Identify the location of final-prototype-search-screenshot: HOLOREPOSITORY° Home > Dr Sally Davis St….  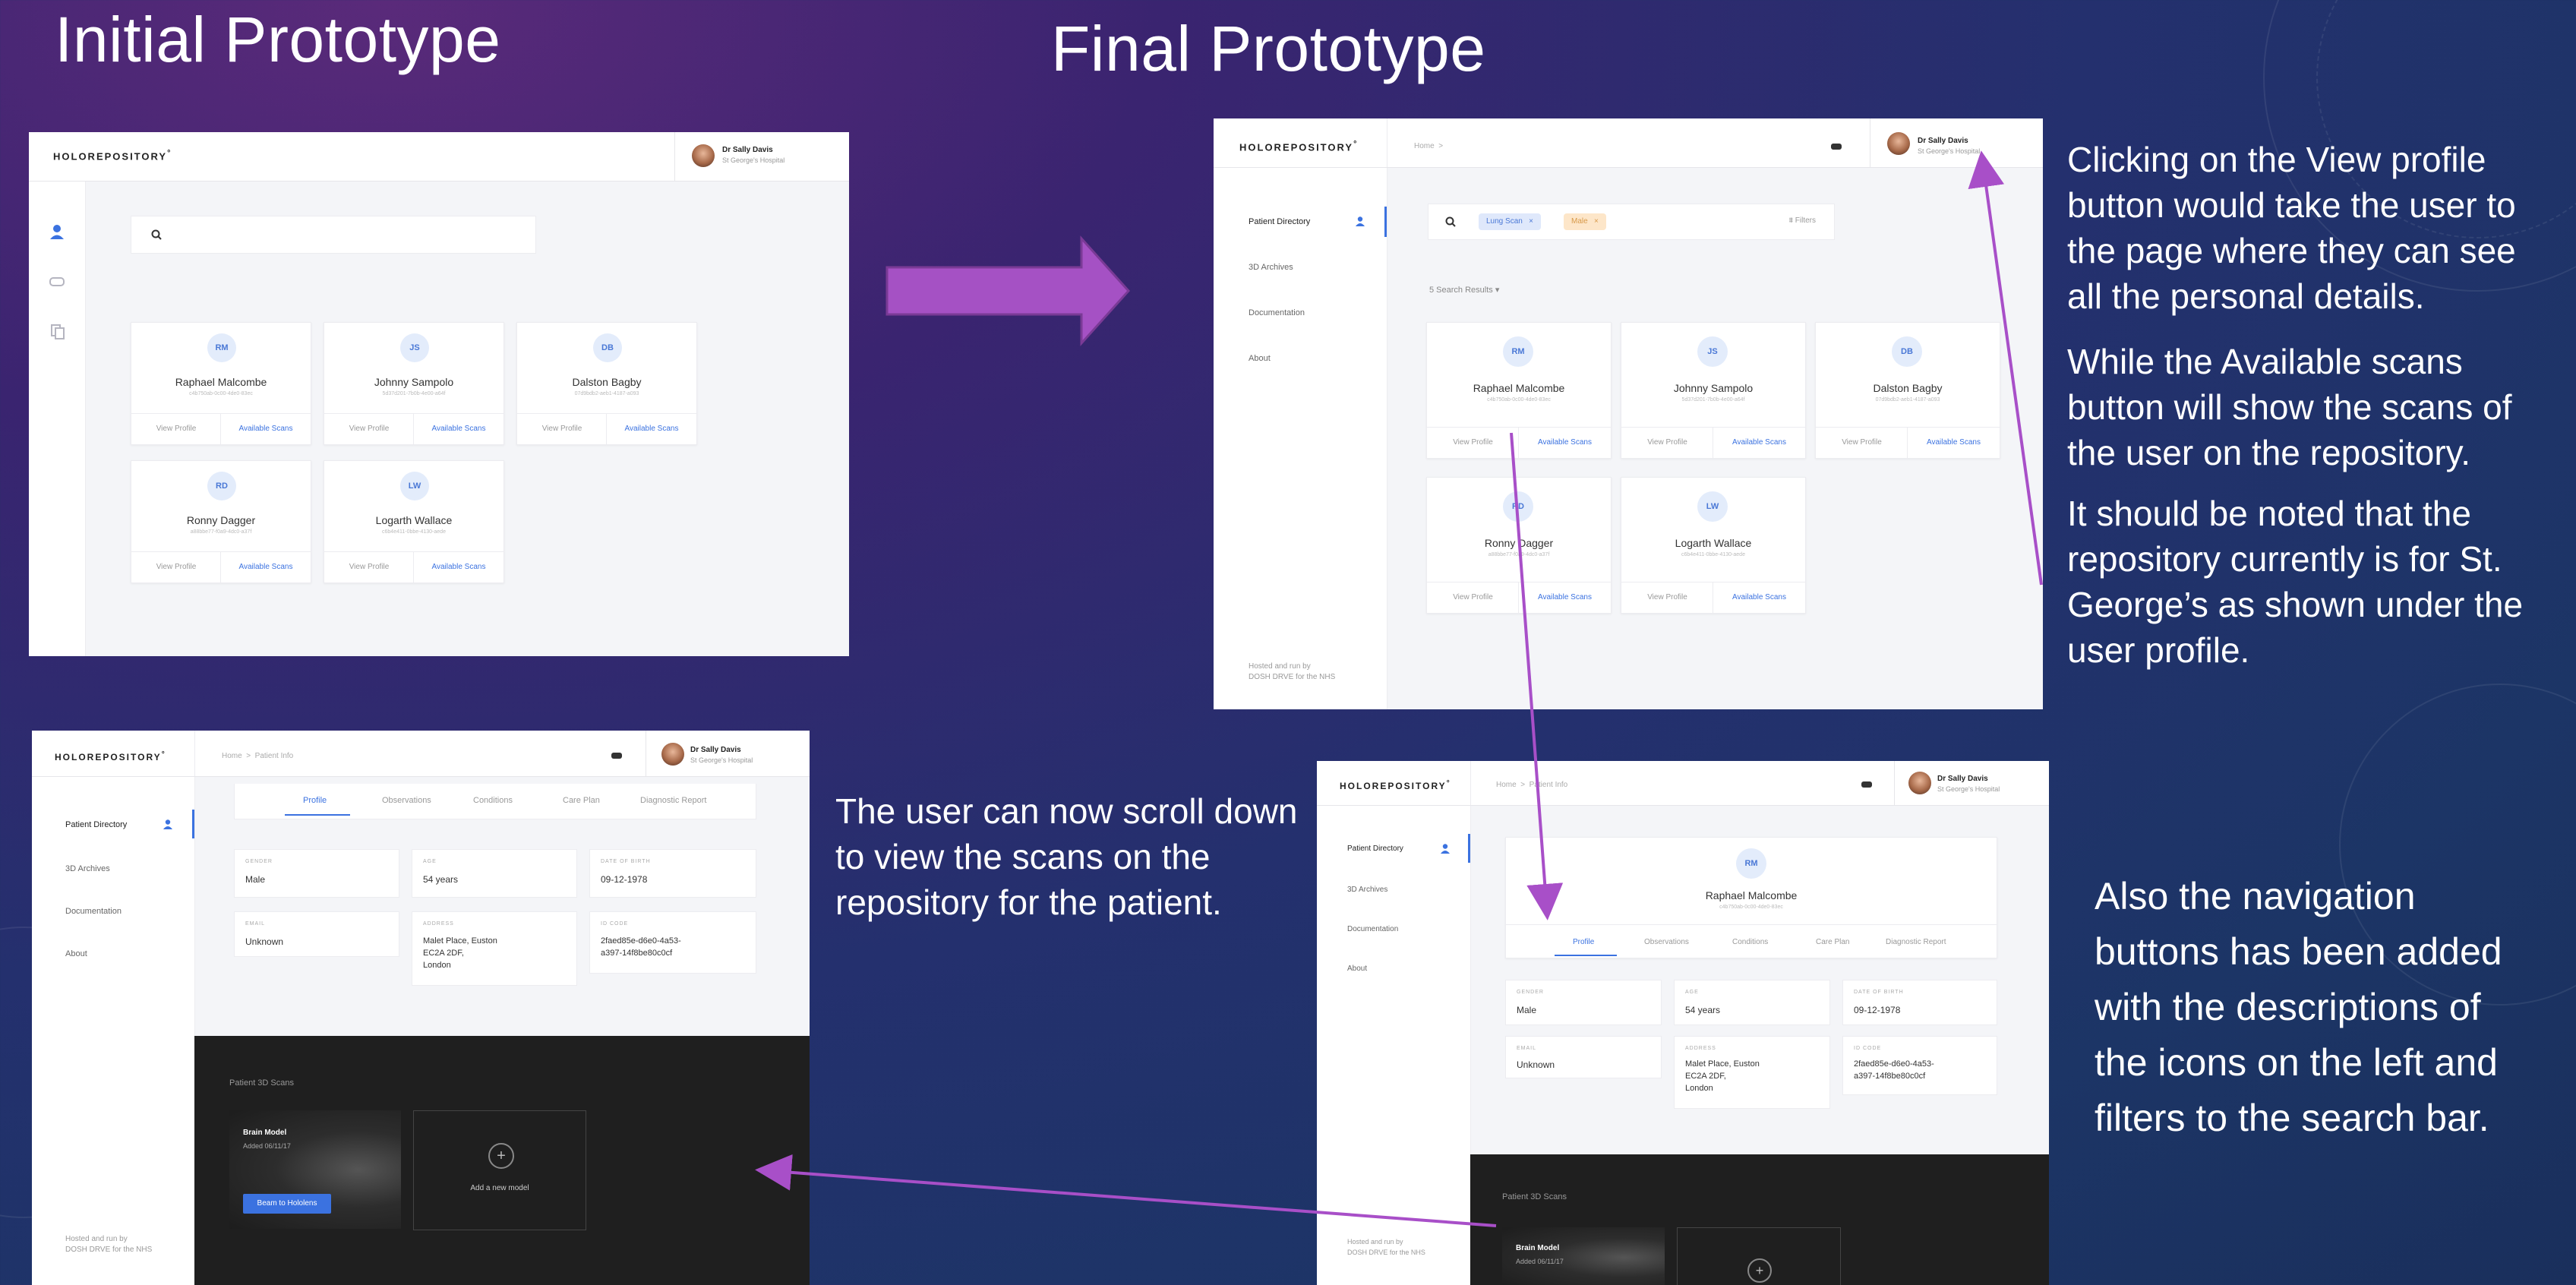
(1628, 413).